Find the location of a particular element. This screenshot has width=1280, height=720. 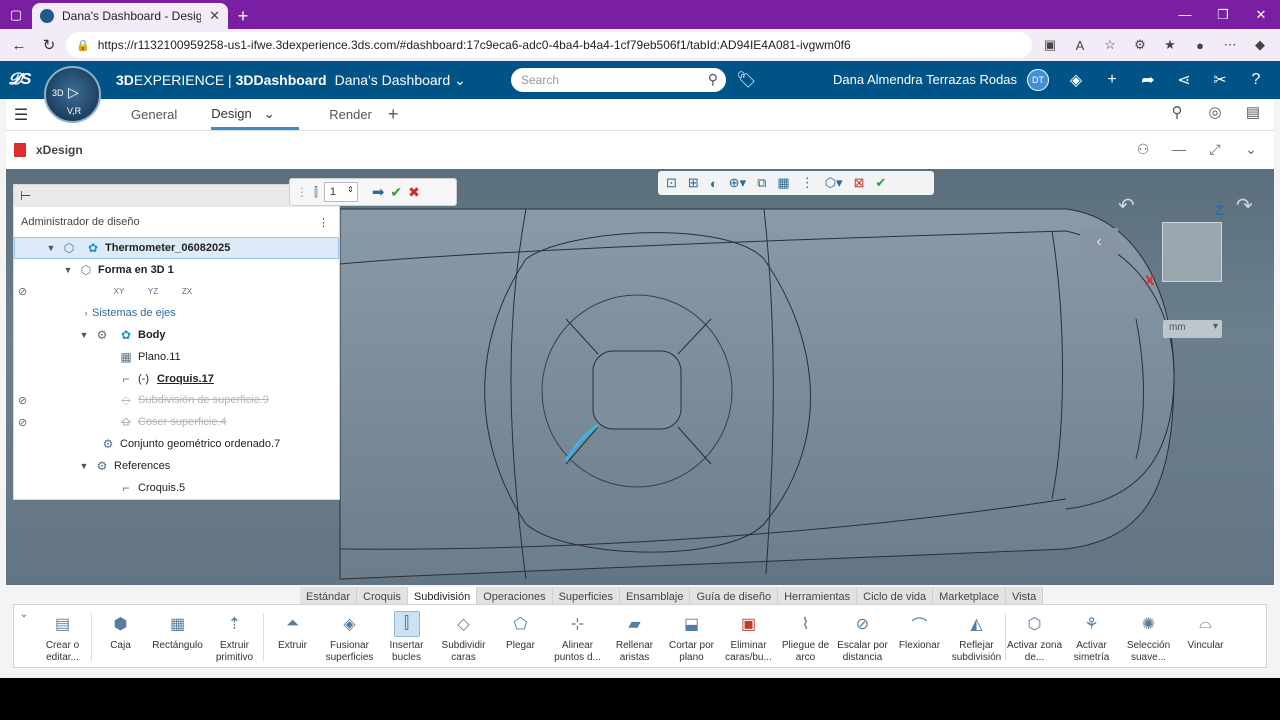

rotate-right-icon: ↷ is located at coordinates (1244, 205).